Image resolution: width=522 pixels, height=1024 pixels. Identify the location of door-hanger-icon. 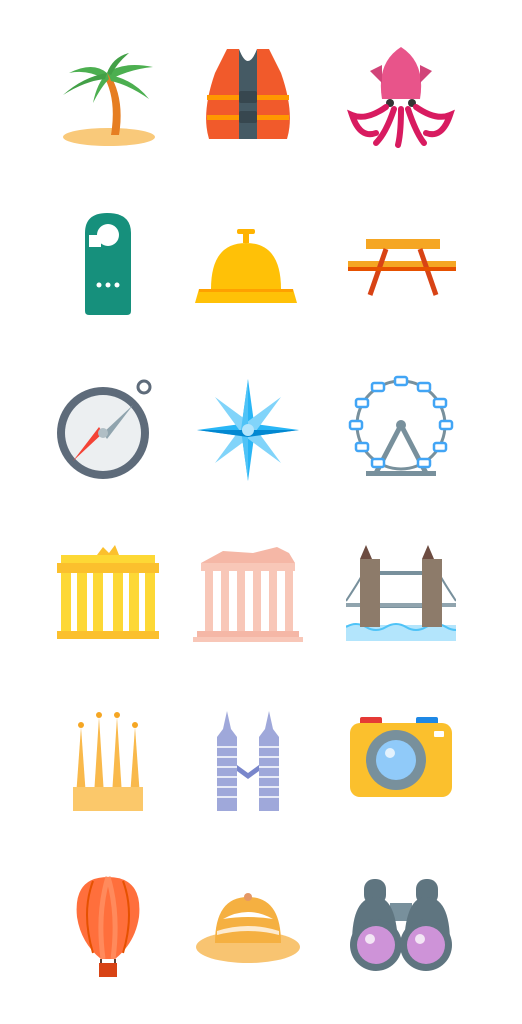
(108, 264).